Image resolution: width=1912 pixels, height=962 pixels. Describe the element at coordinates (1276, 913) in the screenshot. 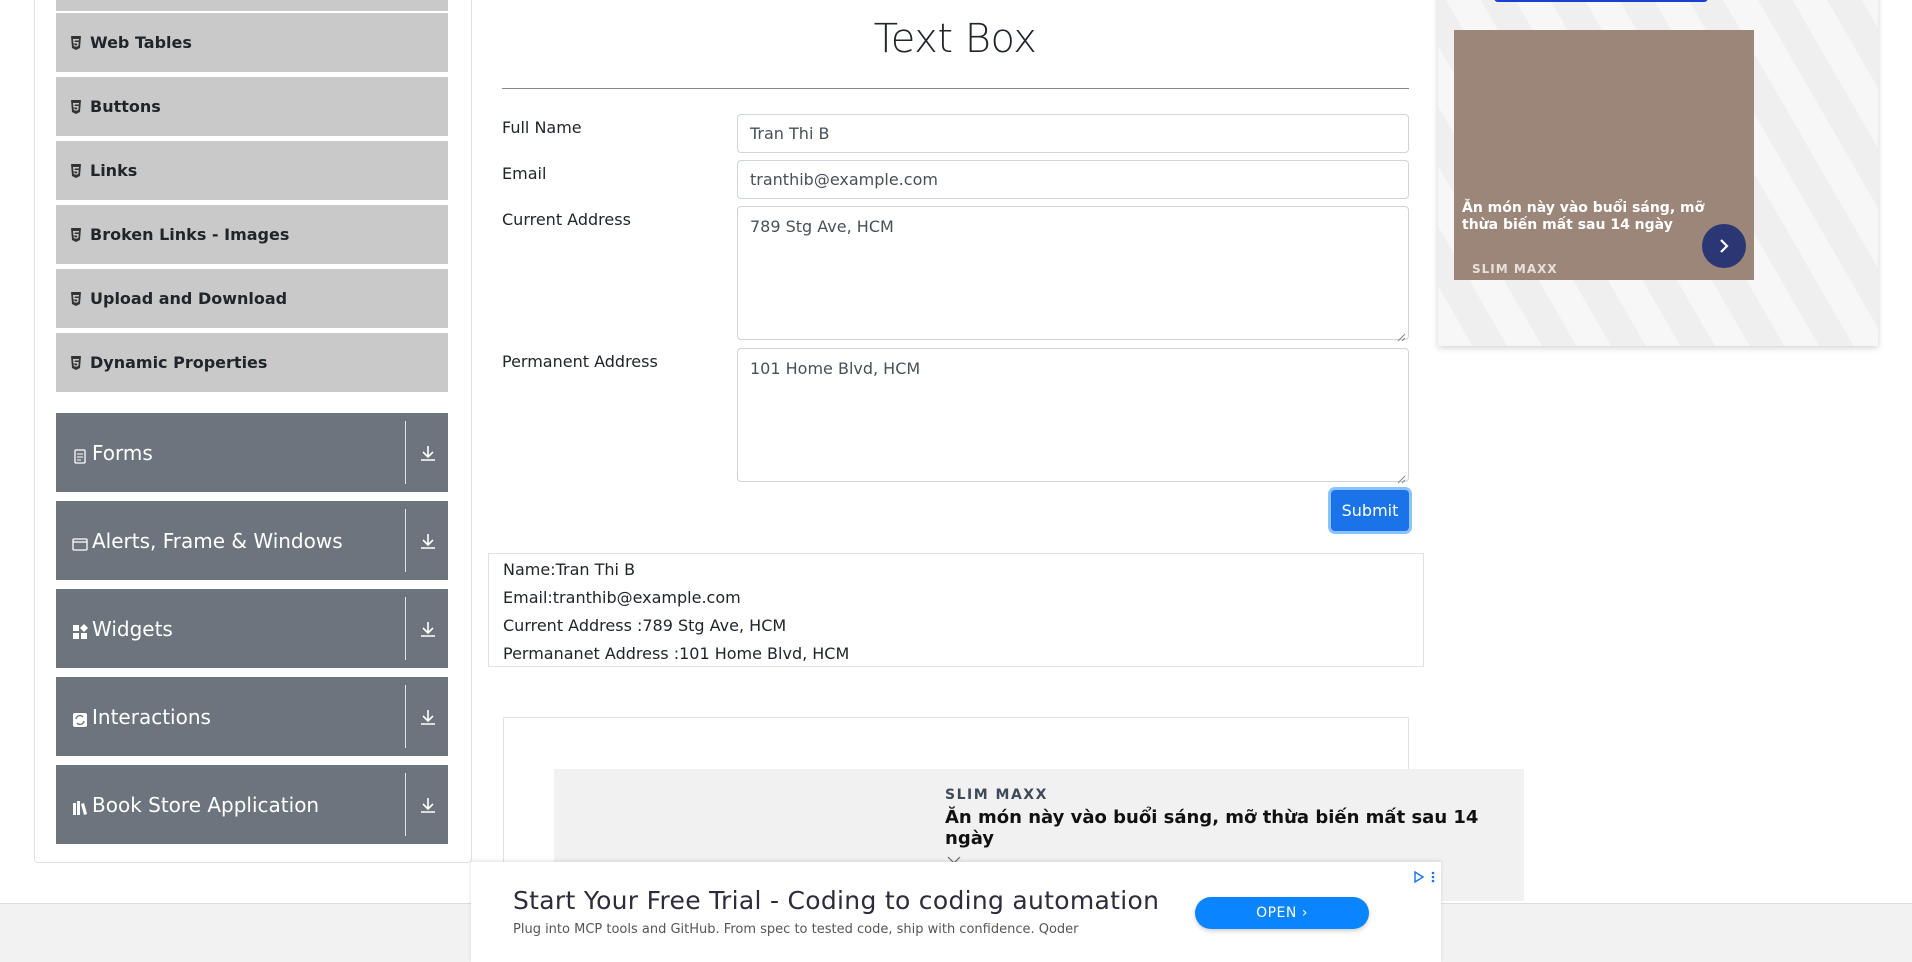

I see `open-button-label: OPEN` at that location.